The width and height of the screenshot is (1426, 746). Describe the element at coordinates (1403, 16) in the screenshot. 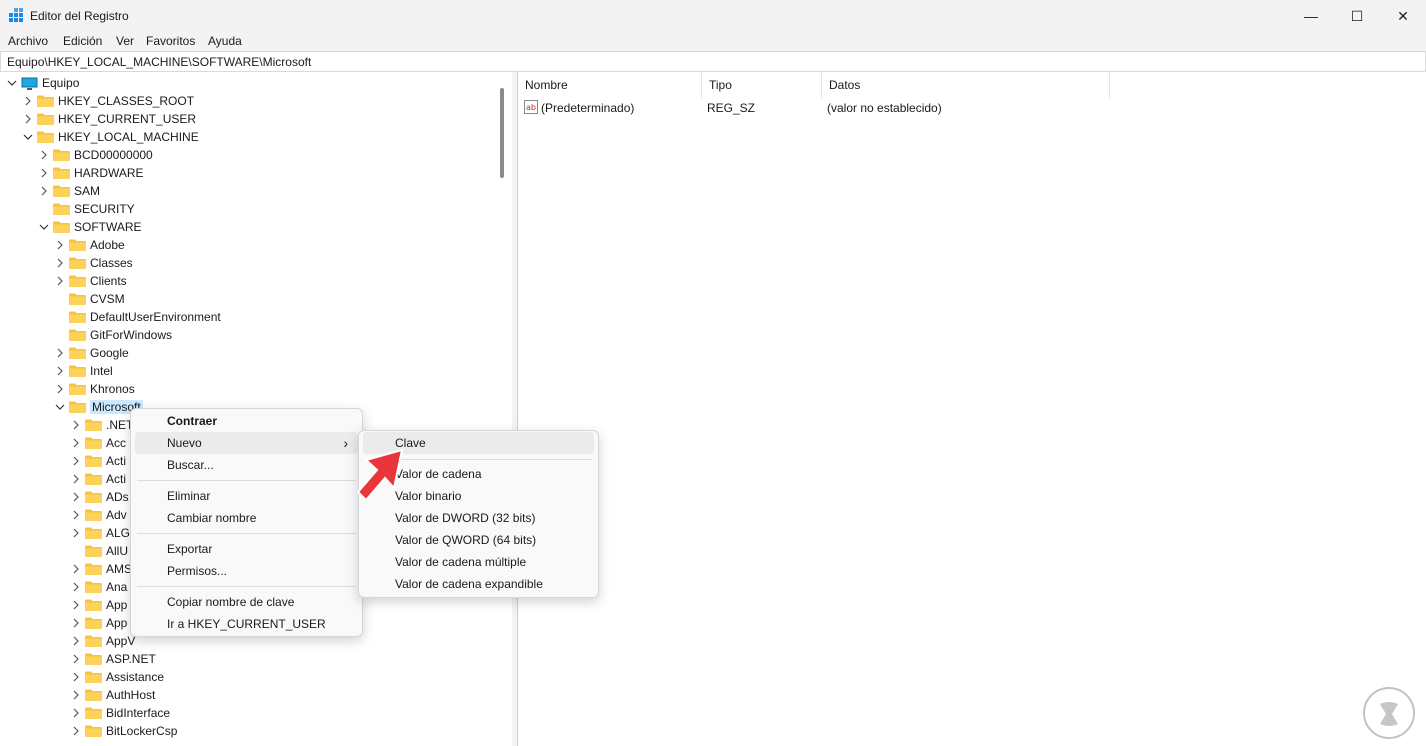

I see `close-button: ✕` at that location.